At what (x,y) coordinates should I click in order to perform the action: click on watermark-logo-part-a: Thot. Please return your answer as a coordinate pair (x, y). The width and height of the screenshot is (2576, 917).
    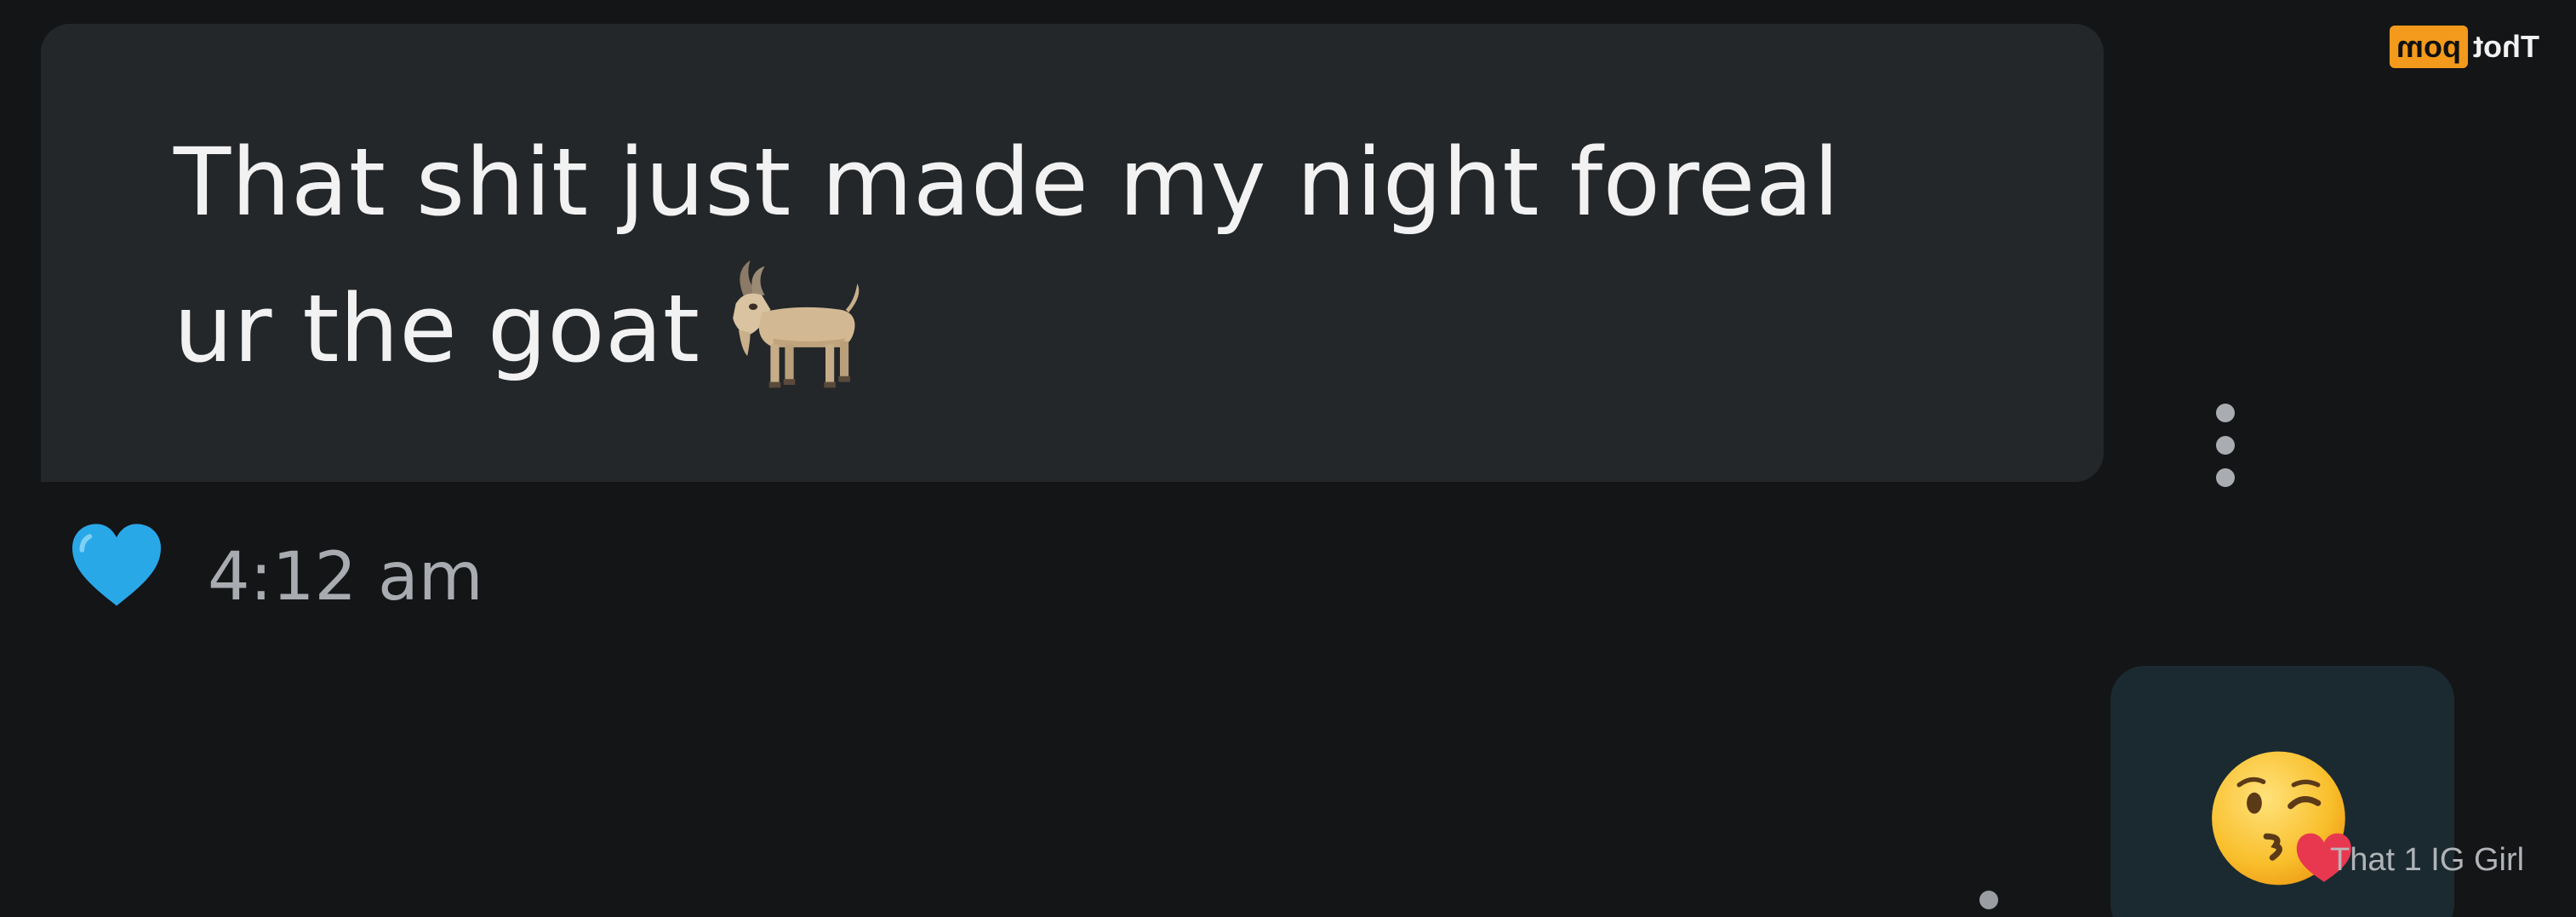
    Looking at the image, I should click on (2506, 46).